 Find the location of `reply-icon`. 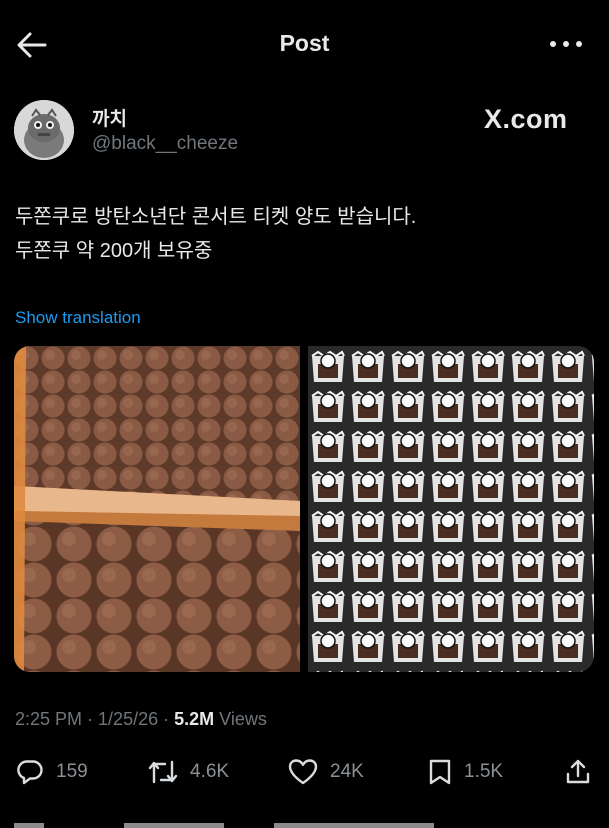

reply-icon is located at coordinates (30, 772).